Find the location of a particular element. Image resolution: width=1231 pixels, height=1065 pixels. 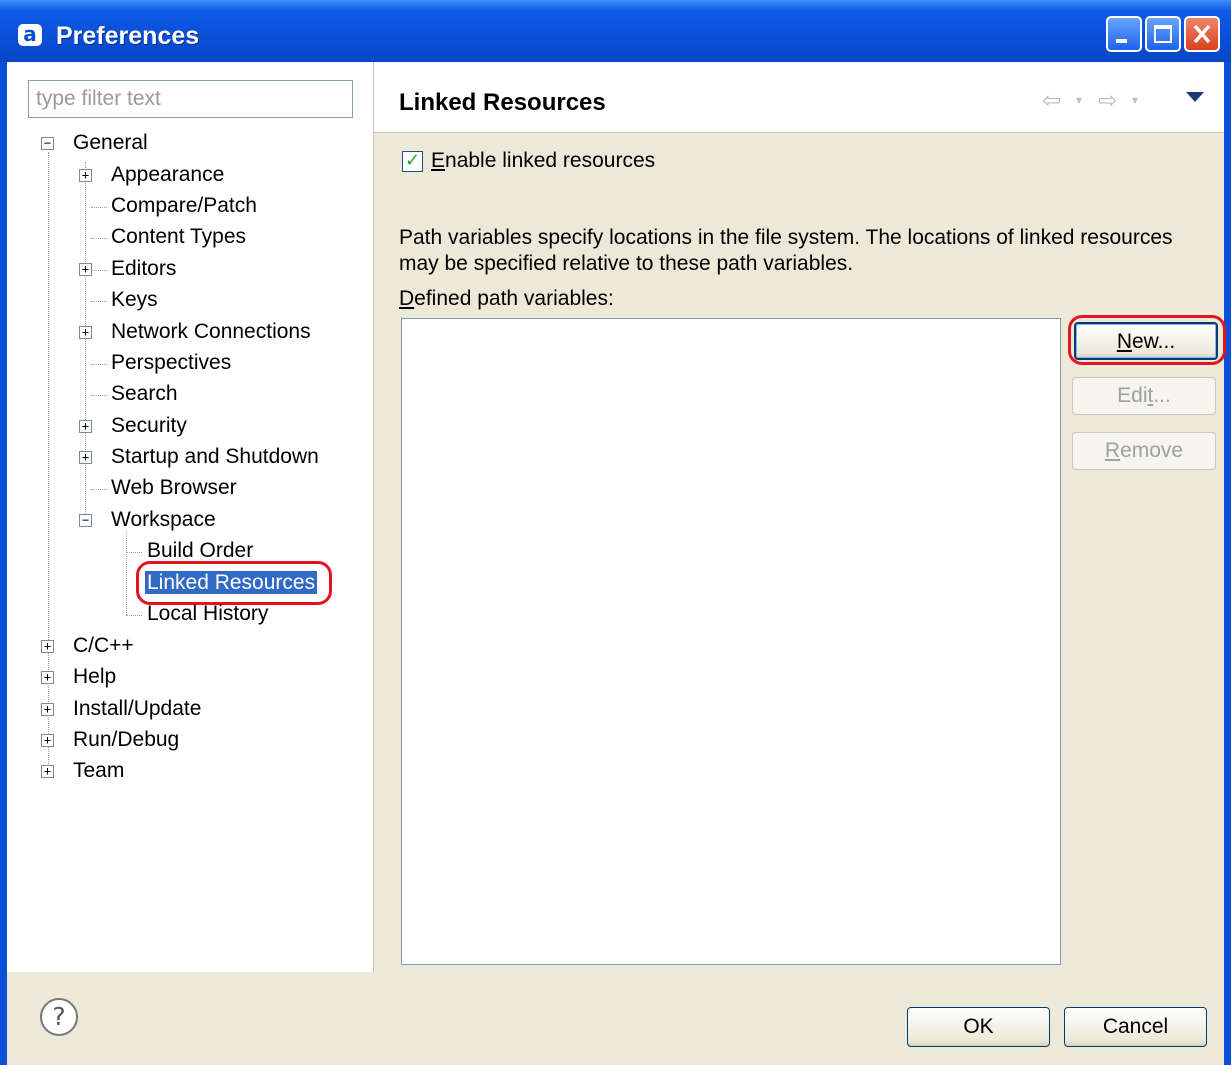

label-text: efined path variables: is located at coordinates (514, 298).